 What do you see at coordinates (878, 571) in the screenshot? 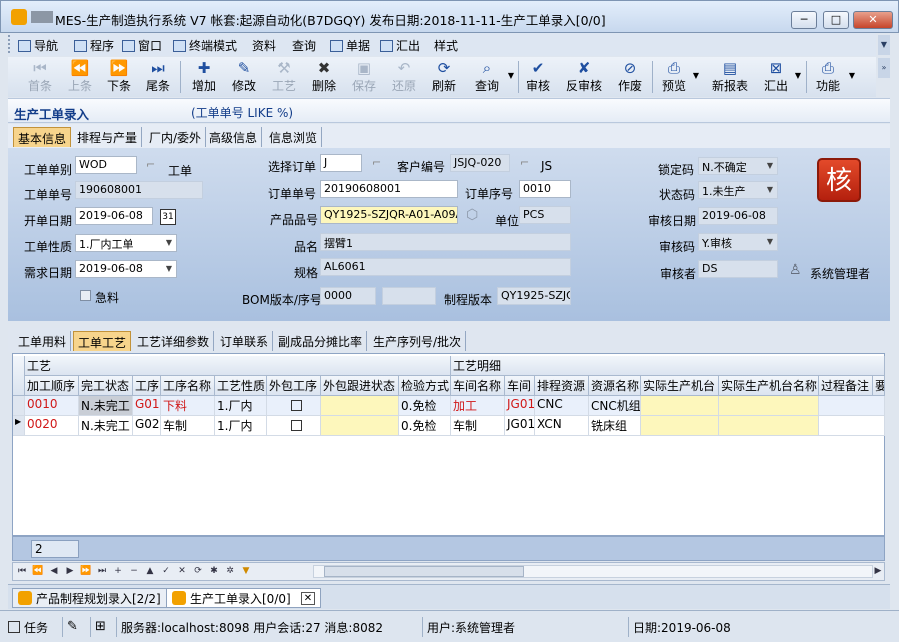
I see `scroll-right-icon: ▶` at bounding box center [878, 571].